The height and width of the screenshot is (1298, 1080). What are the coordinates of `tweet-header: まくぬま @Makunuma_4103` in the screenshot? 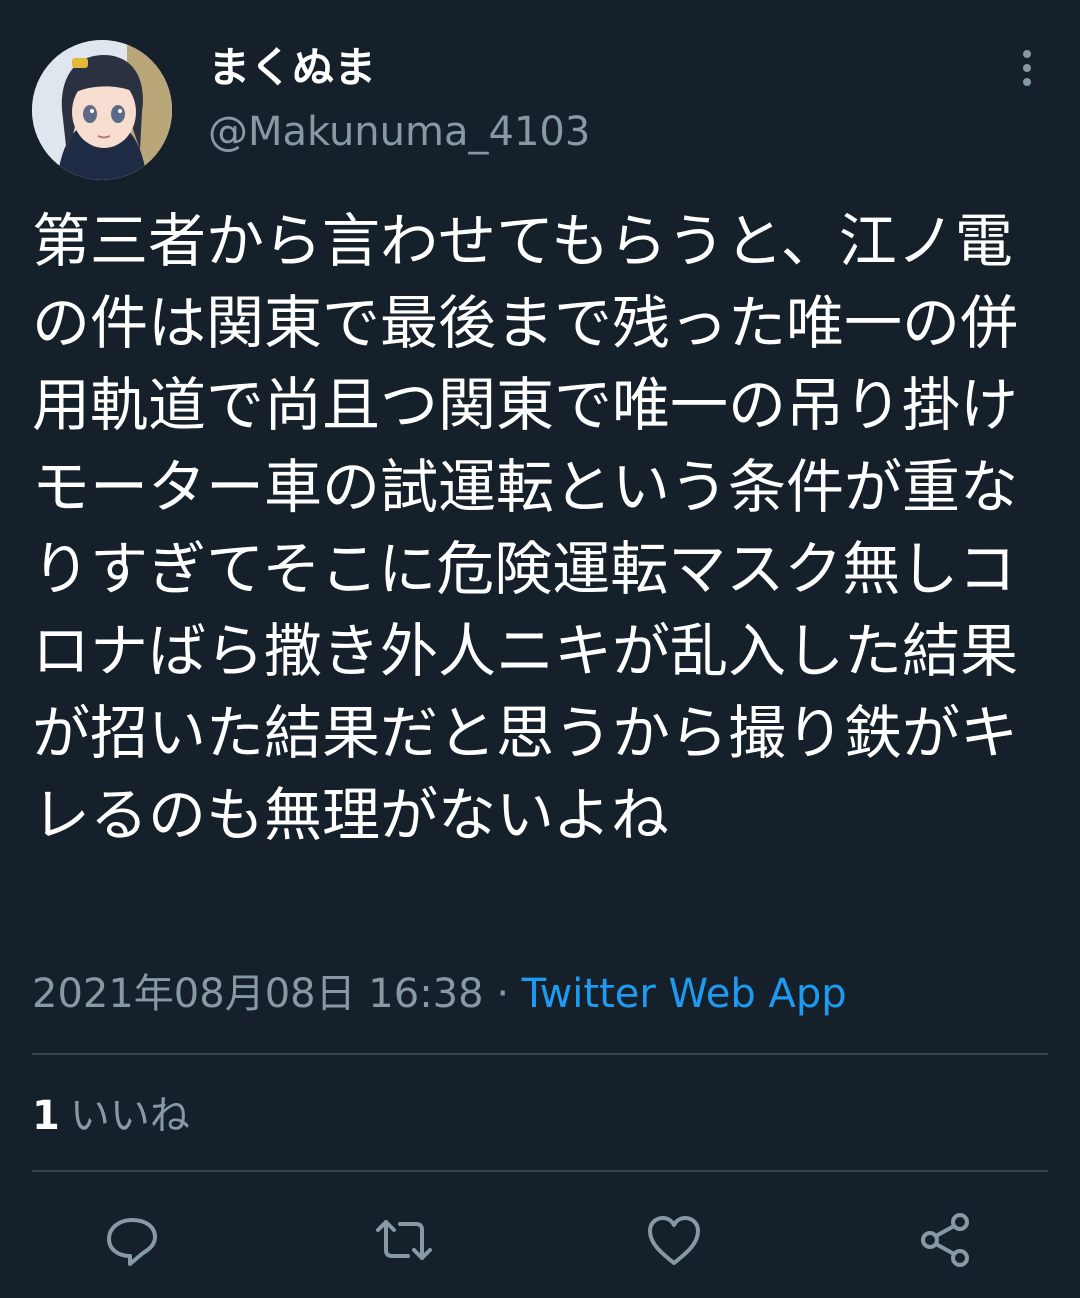 It's located at (540, 105).